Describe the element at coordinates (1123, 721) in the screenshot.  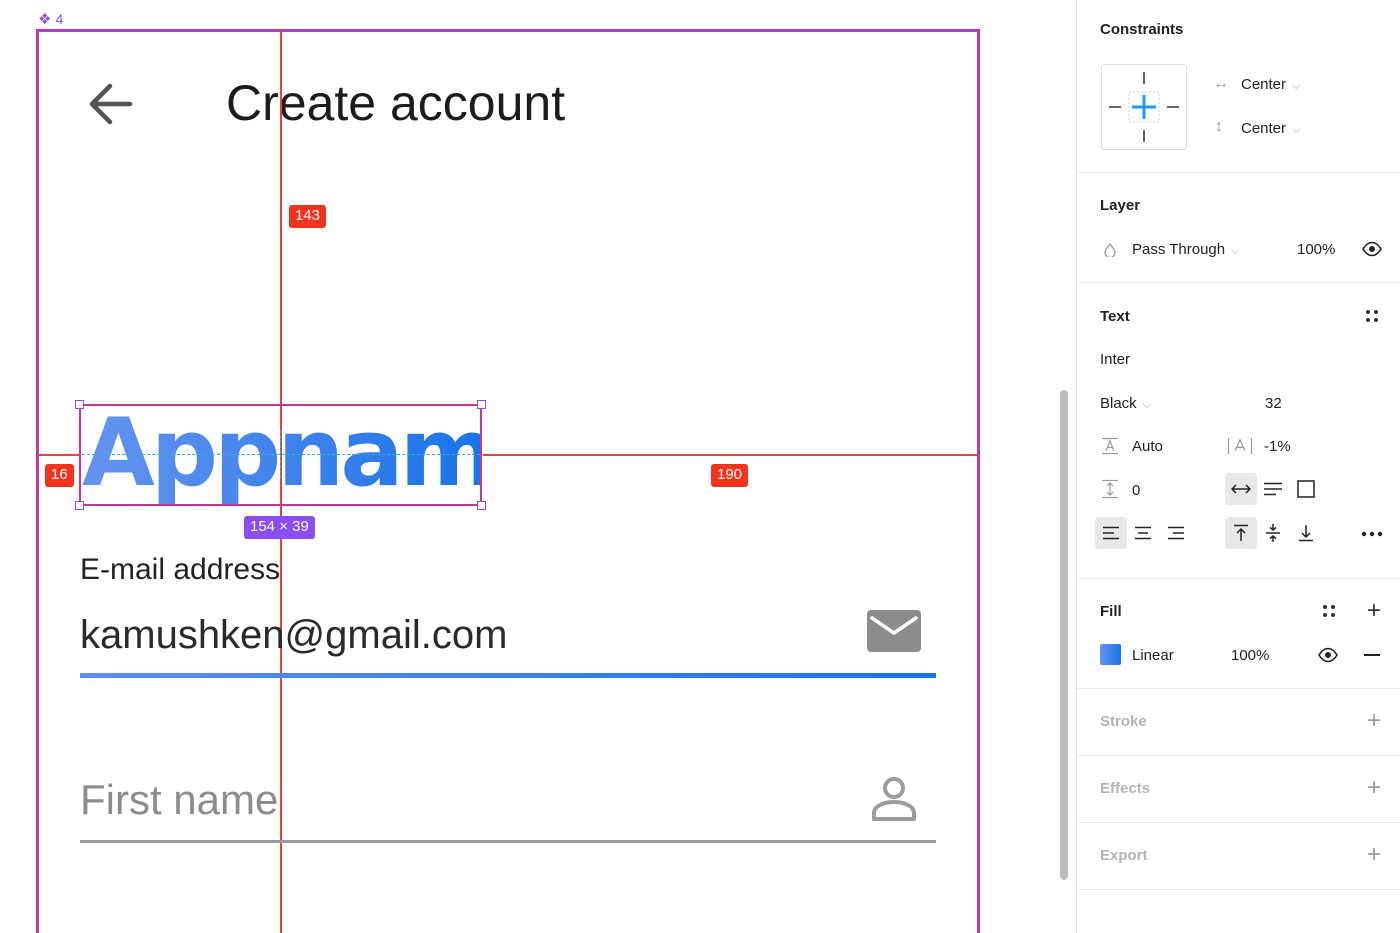
I see `stroke-title: Stroke` at that location.